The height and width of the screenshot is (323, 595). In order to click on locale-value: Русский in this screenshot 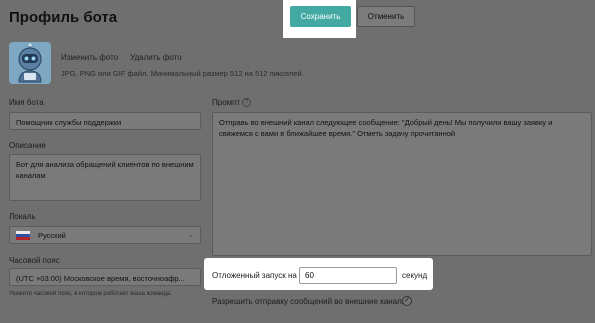, I will do `click(52, 235)`.